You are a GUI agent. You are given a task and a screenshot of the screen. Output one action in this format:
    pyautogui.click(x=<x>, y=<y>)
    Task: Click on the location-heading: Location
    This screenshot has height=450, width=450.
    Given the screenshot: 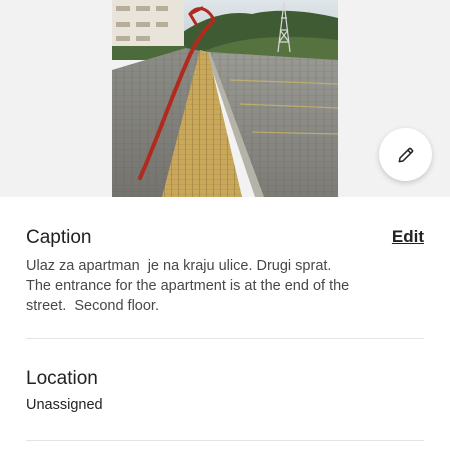 What is the action you would take?
    pyautogui.click(x=62, y=378)
    